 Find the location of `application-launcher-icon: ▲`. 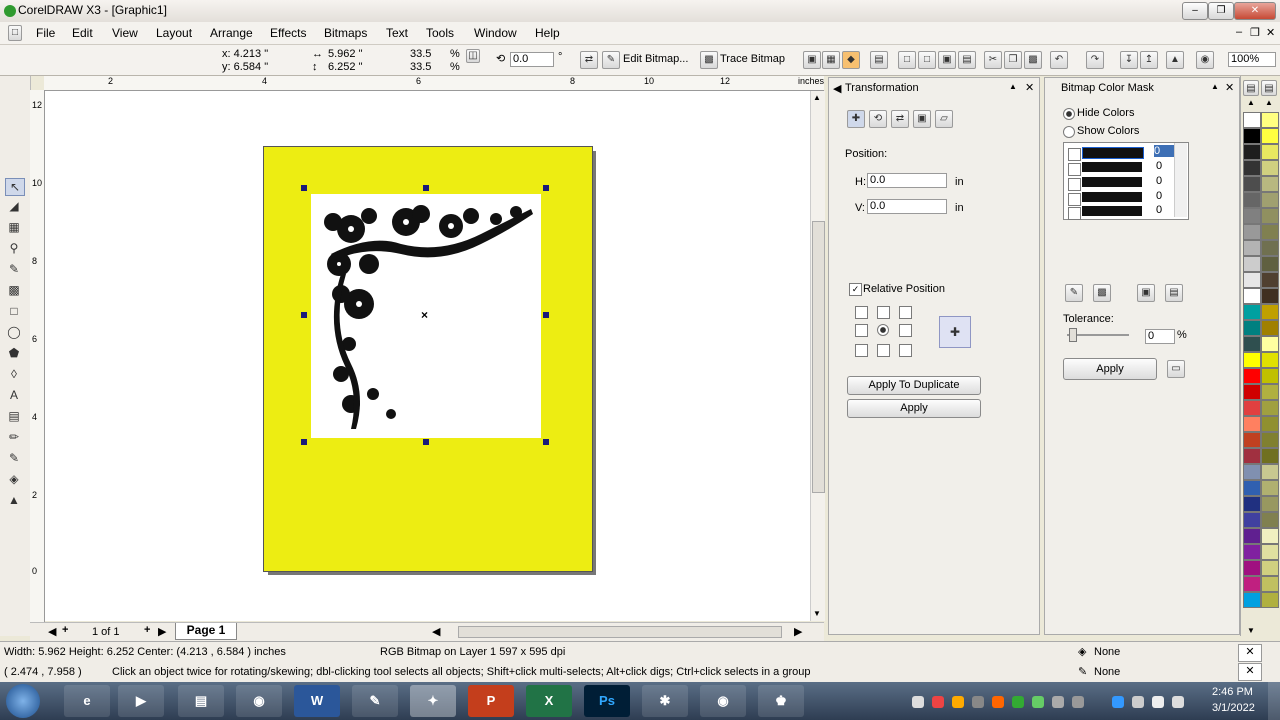

application-launcher-icon: ▲ is located at coordinates (1175, 60).